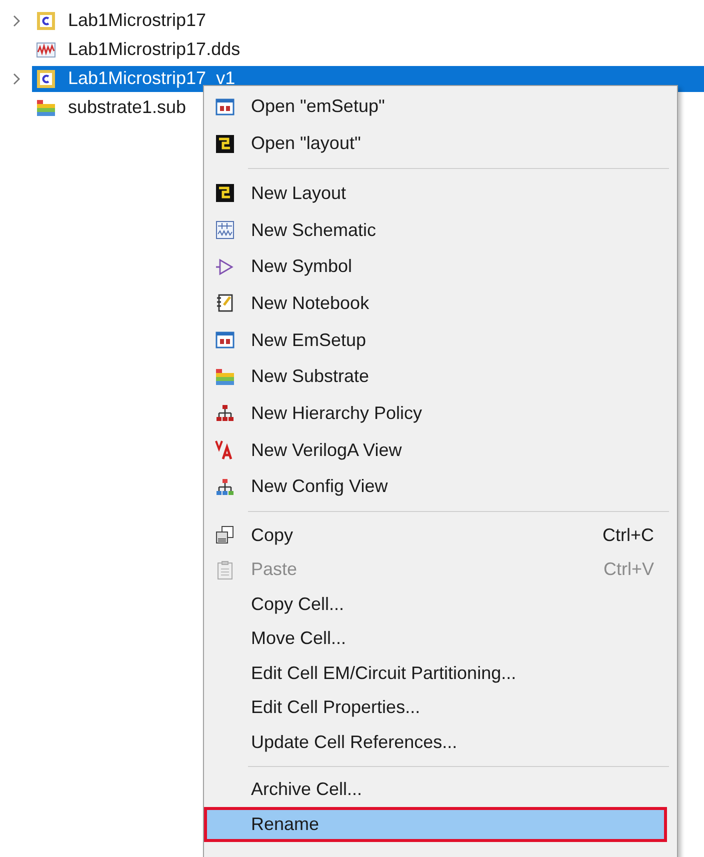 The width and height of the screenshot is (704, 857). I want to click on shortcut-text: Ctrl+C, so click(628, 535).